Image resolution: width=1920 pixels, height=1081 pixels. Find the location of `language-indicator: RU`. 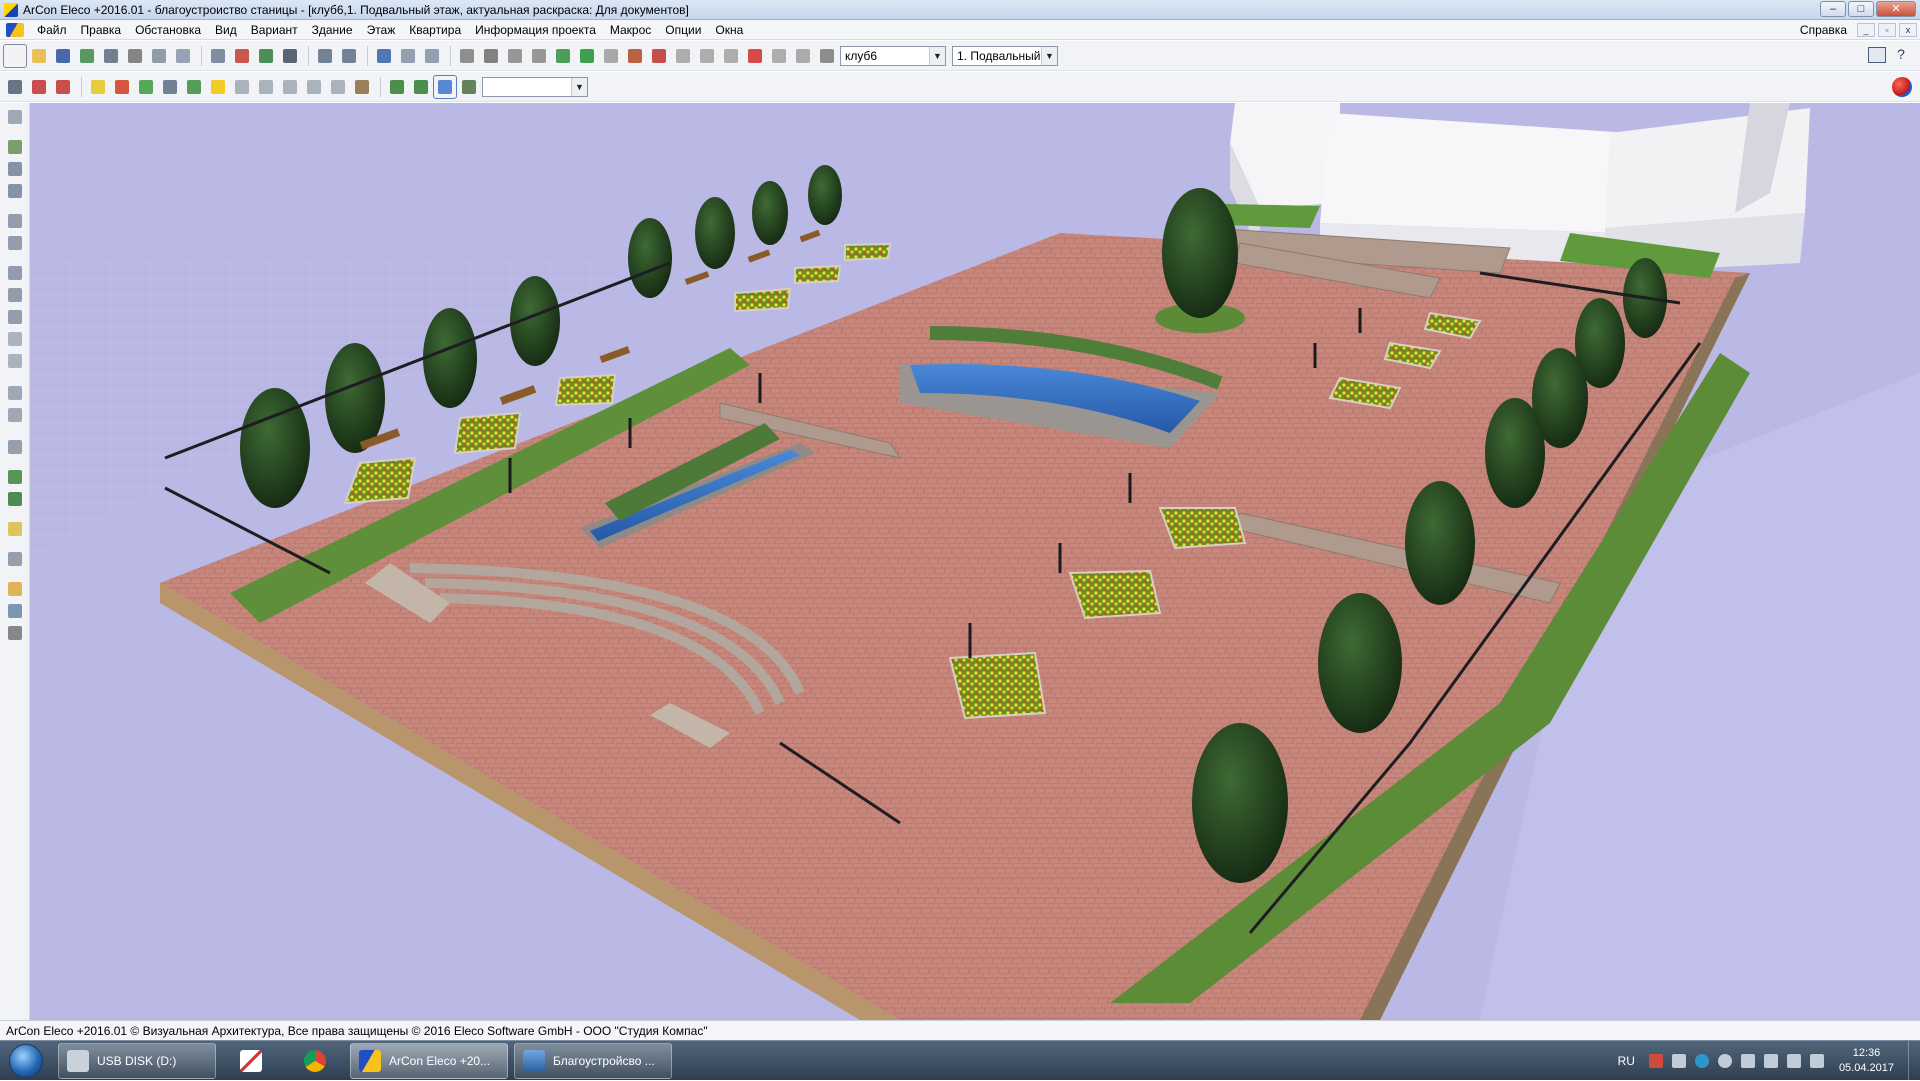

language-indicator: RU is located at coordinates (1626, 1061).